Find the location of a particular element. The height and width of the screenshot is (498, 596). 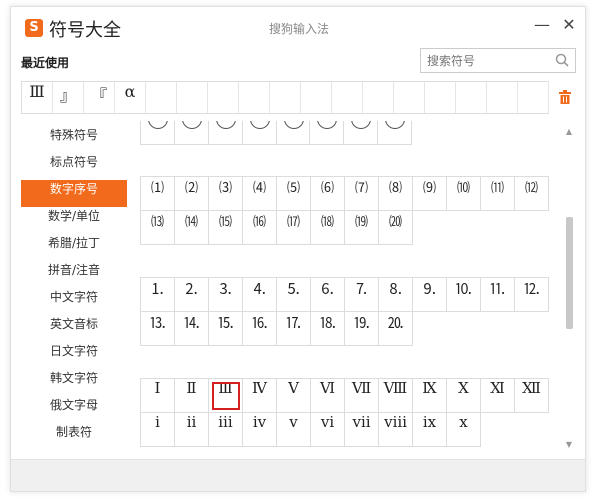

sidebar-item: 希腊/拉丁 is located at coordinates (74, 247).